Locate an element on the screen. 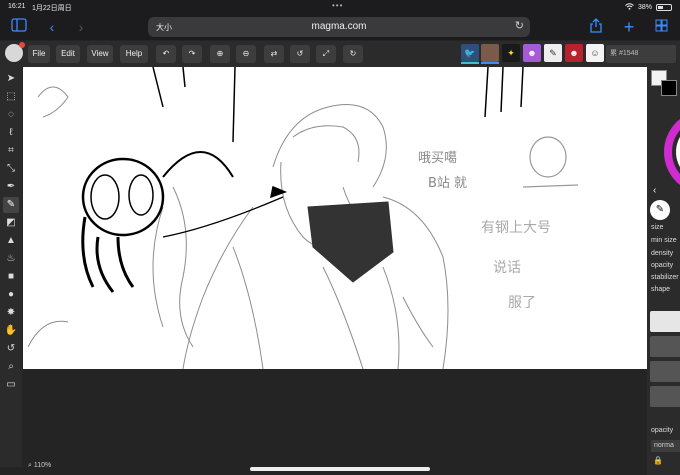 The height and width of the screenshot is (475, 680). rotate-view-icon: ↺ is located at coordinates (11, 349).